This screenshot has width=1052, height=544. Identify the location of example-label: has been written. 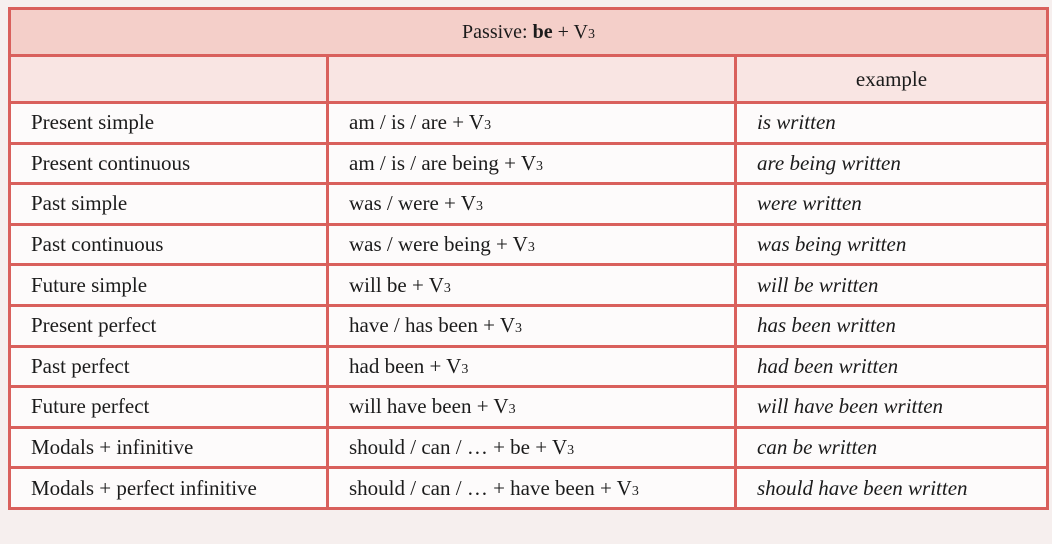
(826, 325).